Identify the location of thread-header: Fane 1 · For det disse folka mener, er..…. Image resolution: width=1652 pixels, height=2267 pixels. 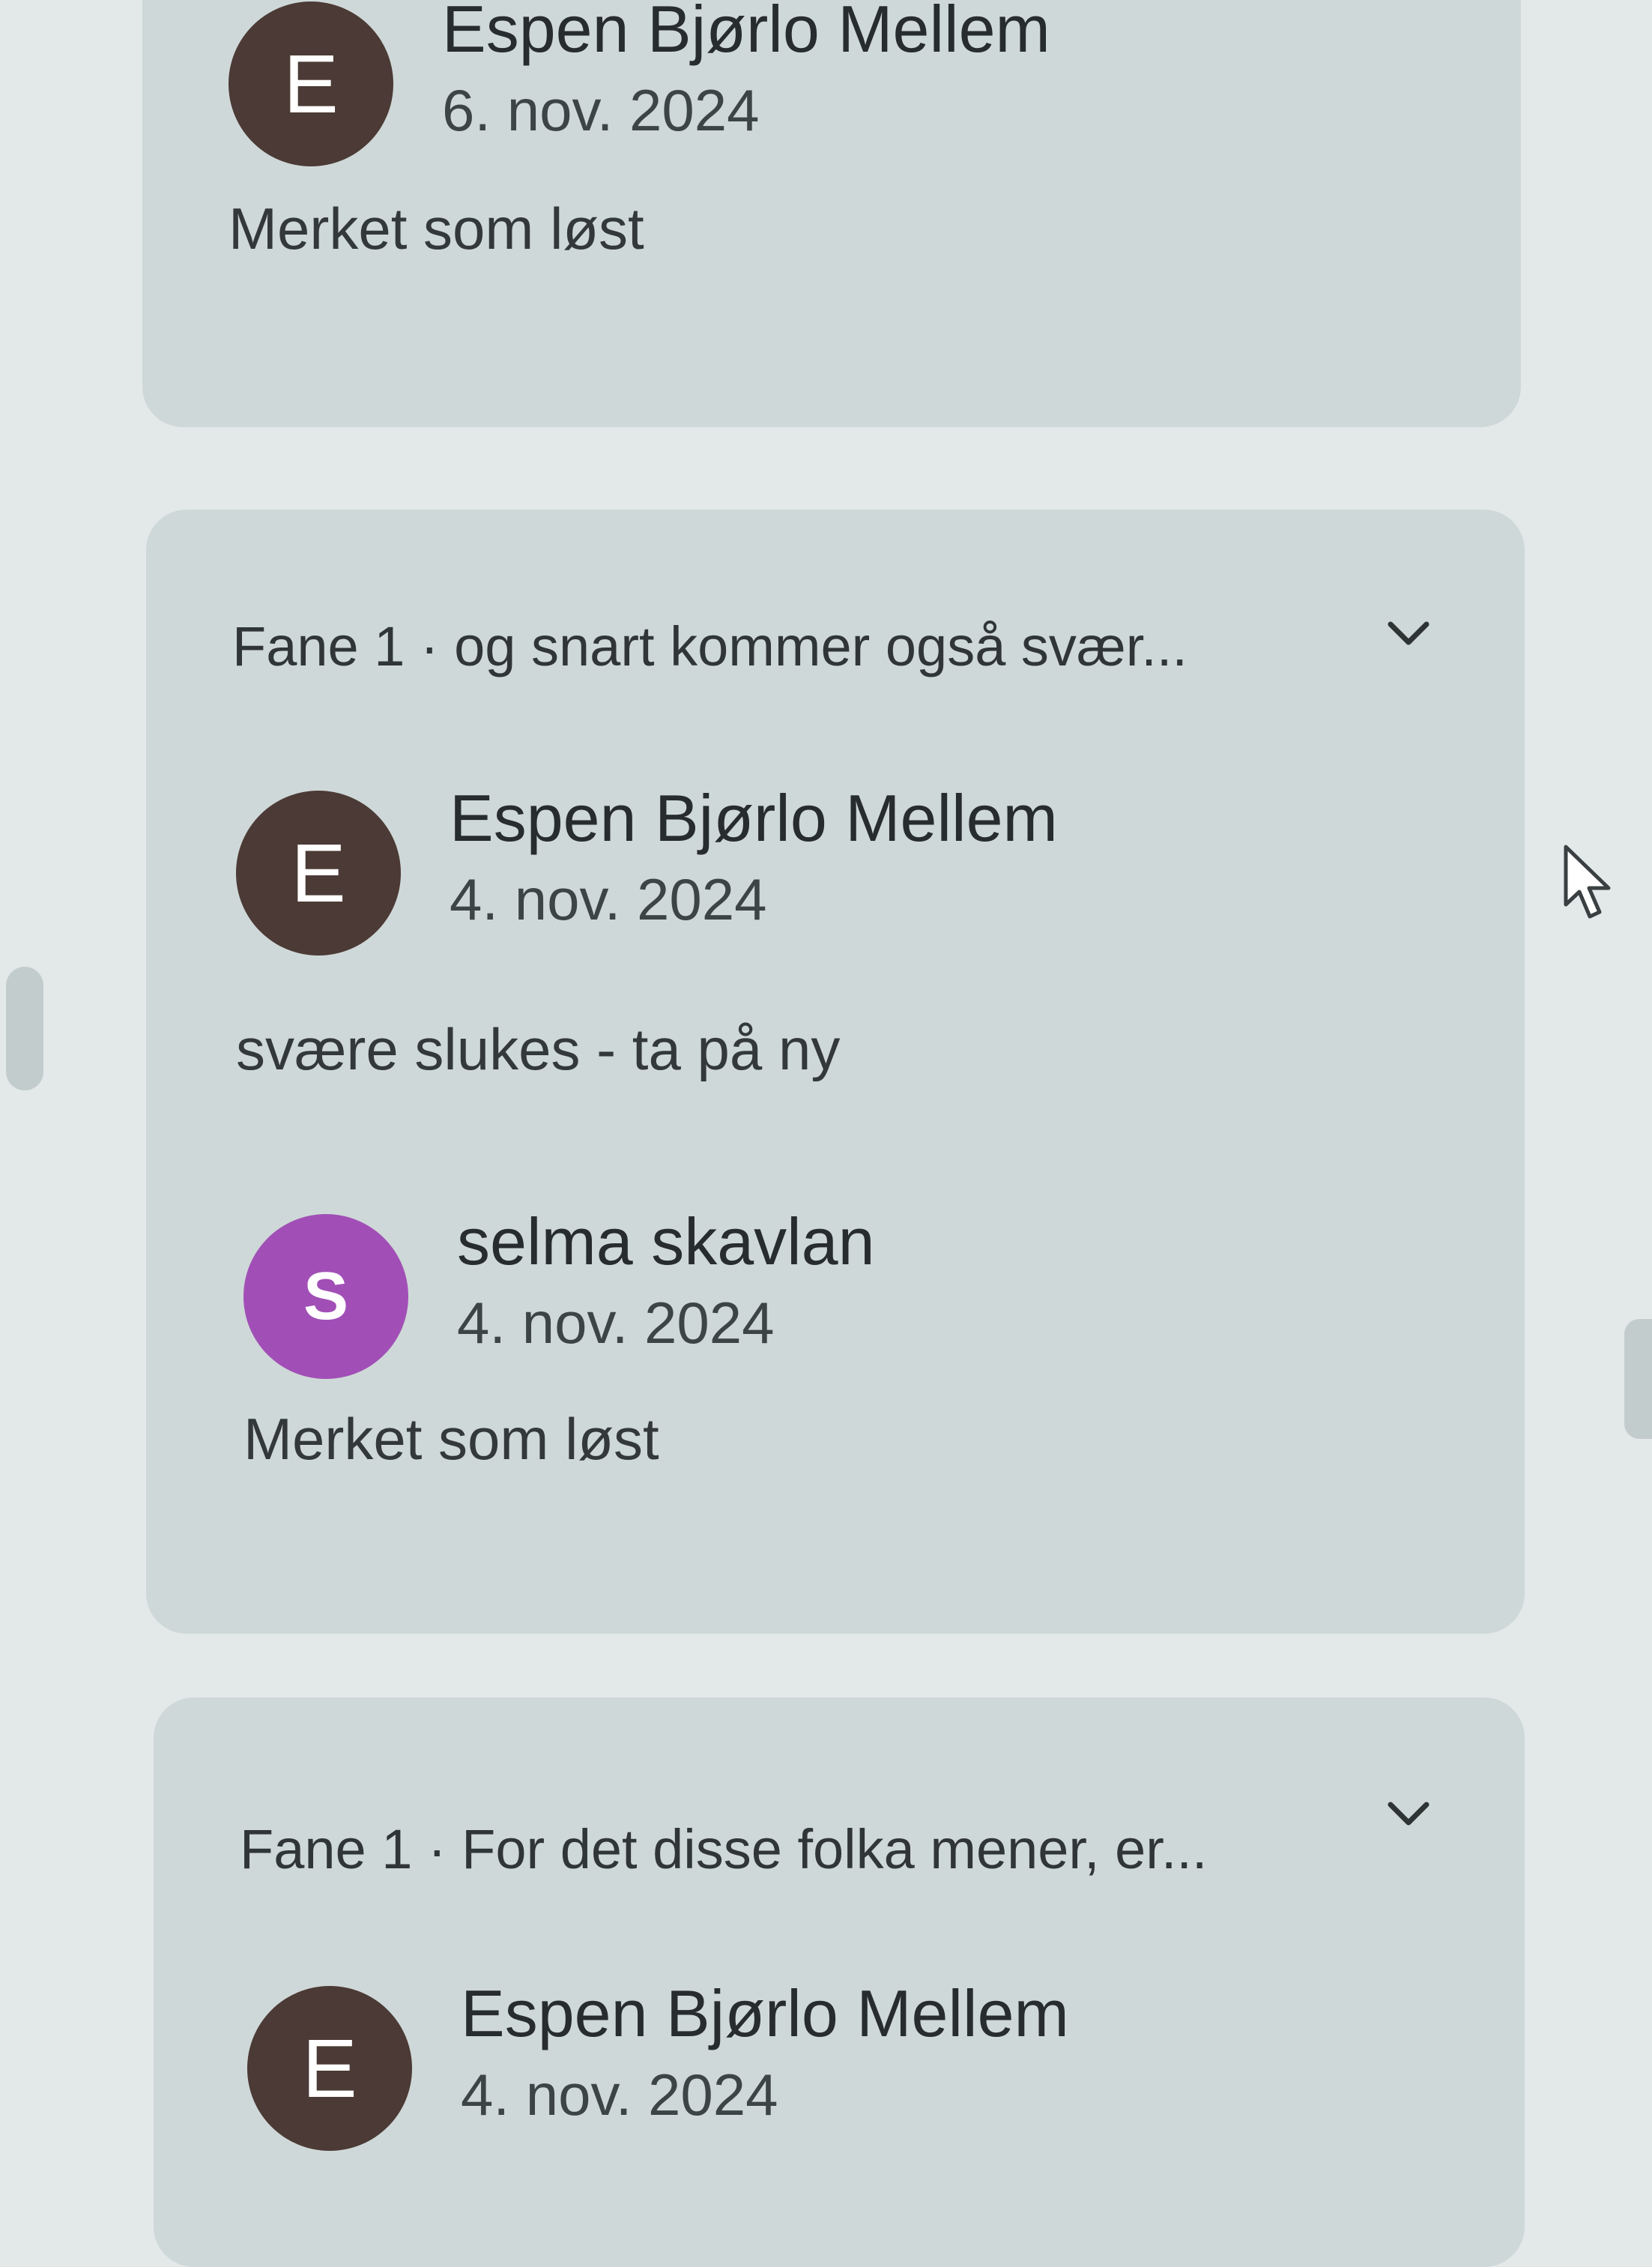
(724, 1849).